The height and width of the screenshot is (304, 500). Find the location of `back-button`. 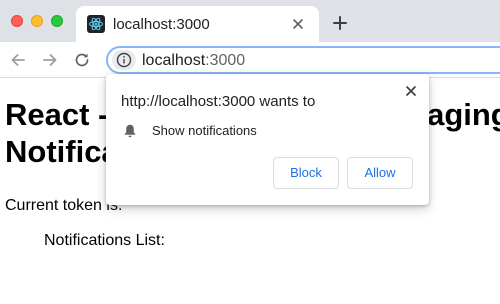

back-button is located at coordinates (18, 60).